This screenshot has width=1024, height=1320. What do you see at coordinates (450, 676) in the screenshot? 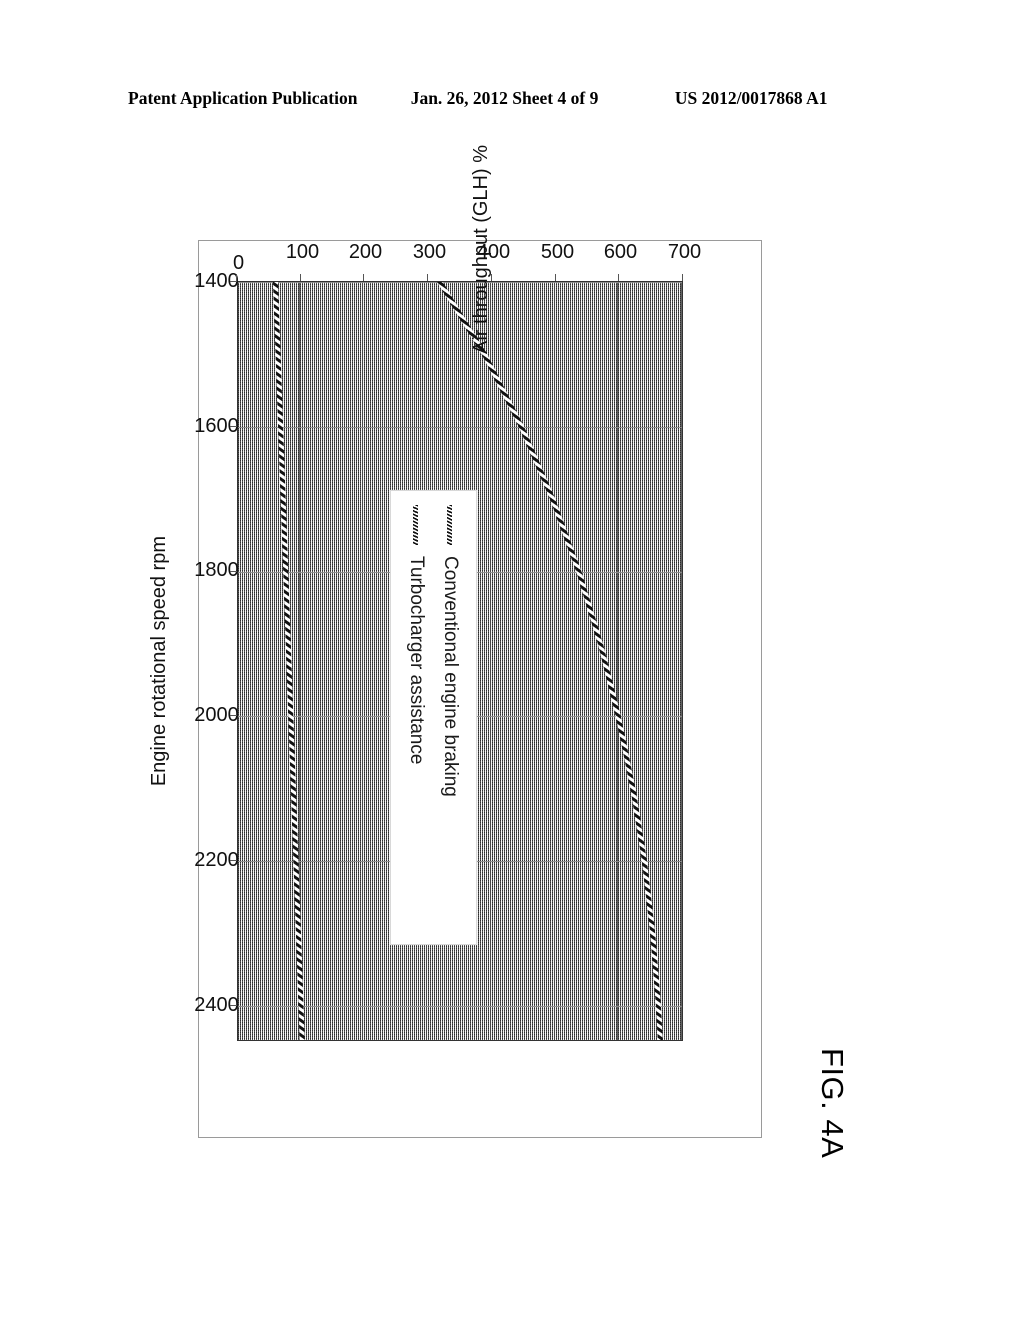
I see `legend-label-conventional: Conventional engine braking` at bounding box center [450, 676].